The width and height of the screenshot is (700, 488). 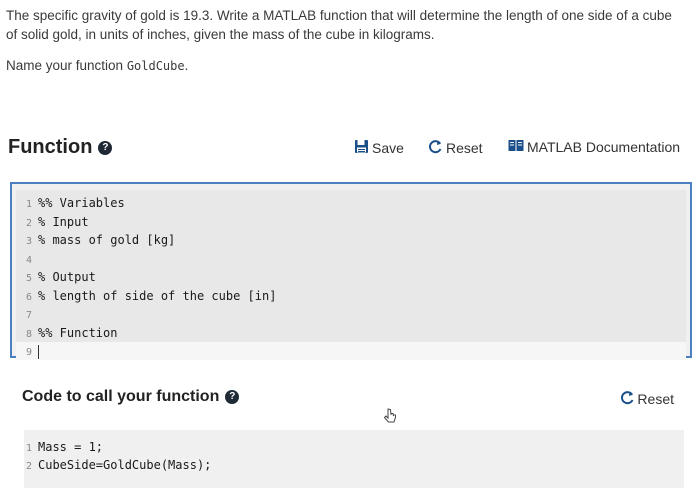 I want to click on function-title: Function ?, so click(x=60, y=147).